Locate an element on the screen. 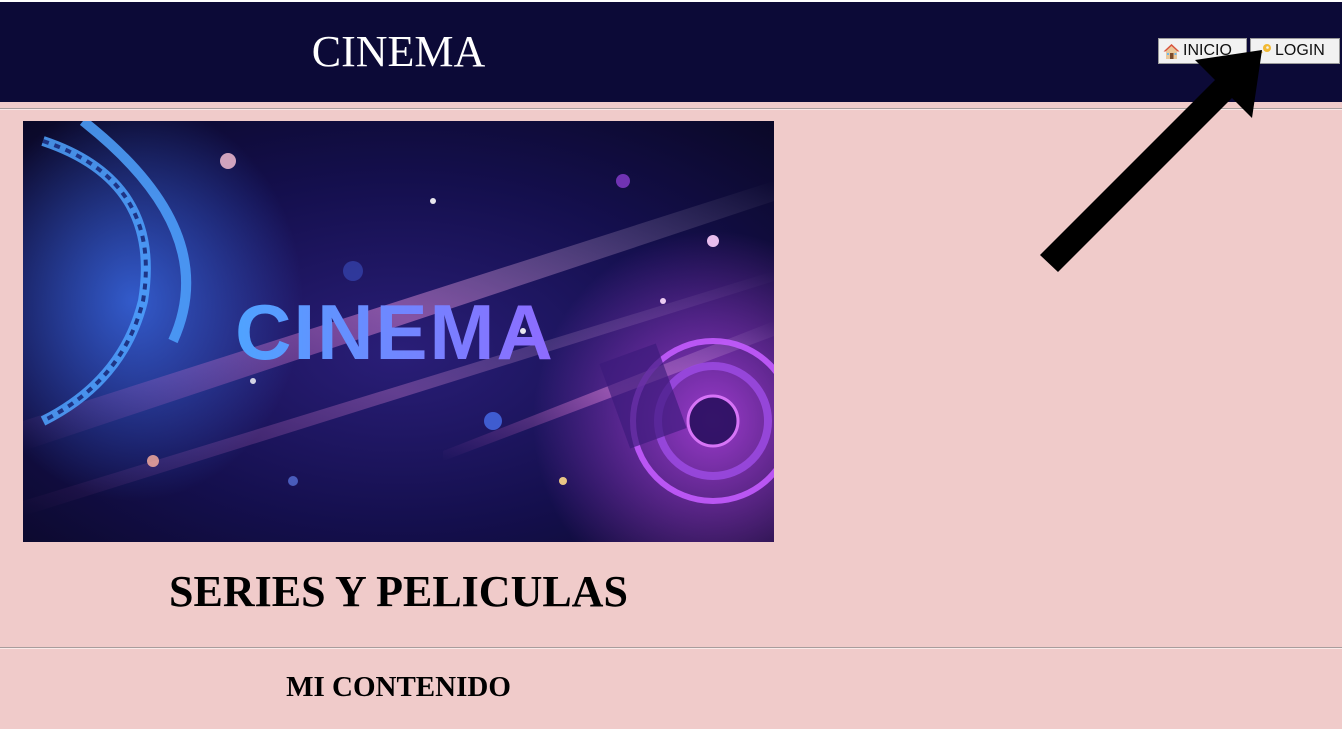  pointer-arrow-icon is located at coordinates (1151, 161).